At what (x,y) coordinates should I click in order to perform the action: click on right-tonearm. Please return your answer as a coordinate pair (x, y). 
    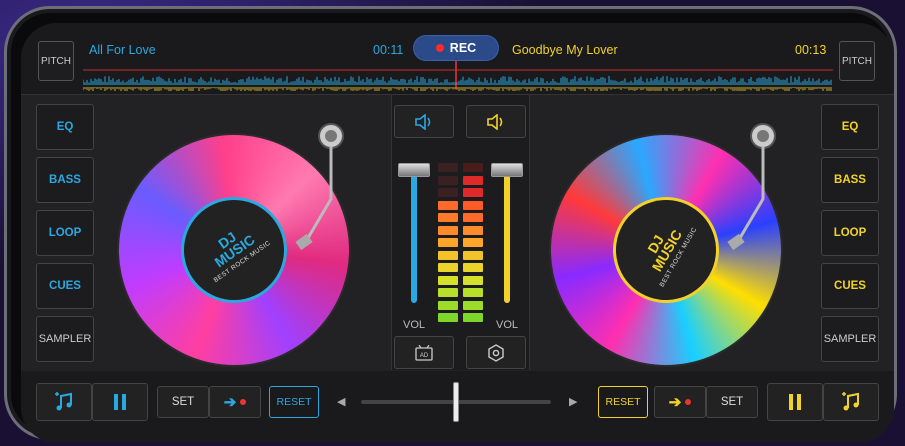
    Looking at the image, I should click on (753, 189).